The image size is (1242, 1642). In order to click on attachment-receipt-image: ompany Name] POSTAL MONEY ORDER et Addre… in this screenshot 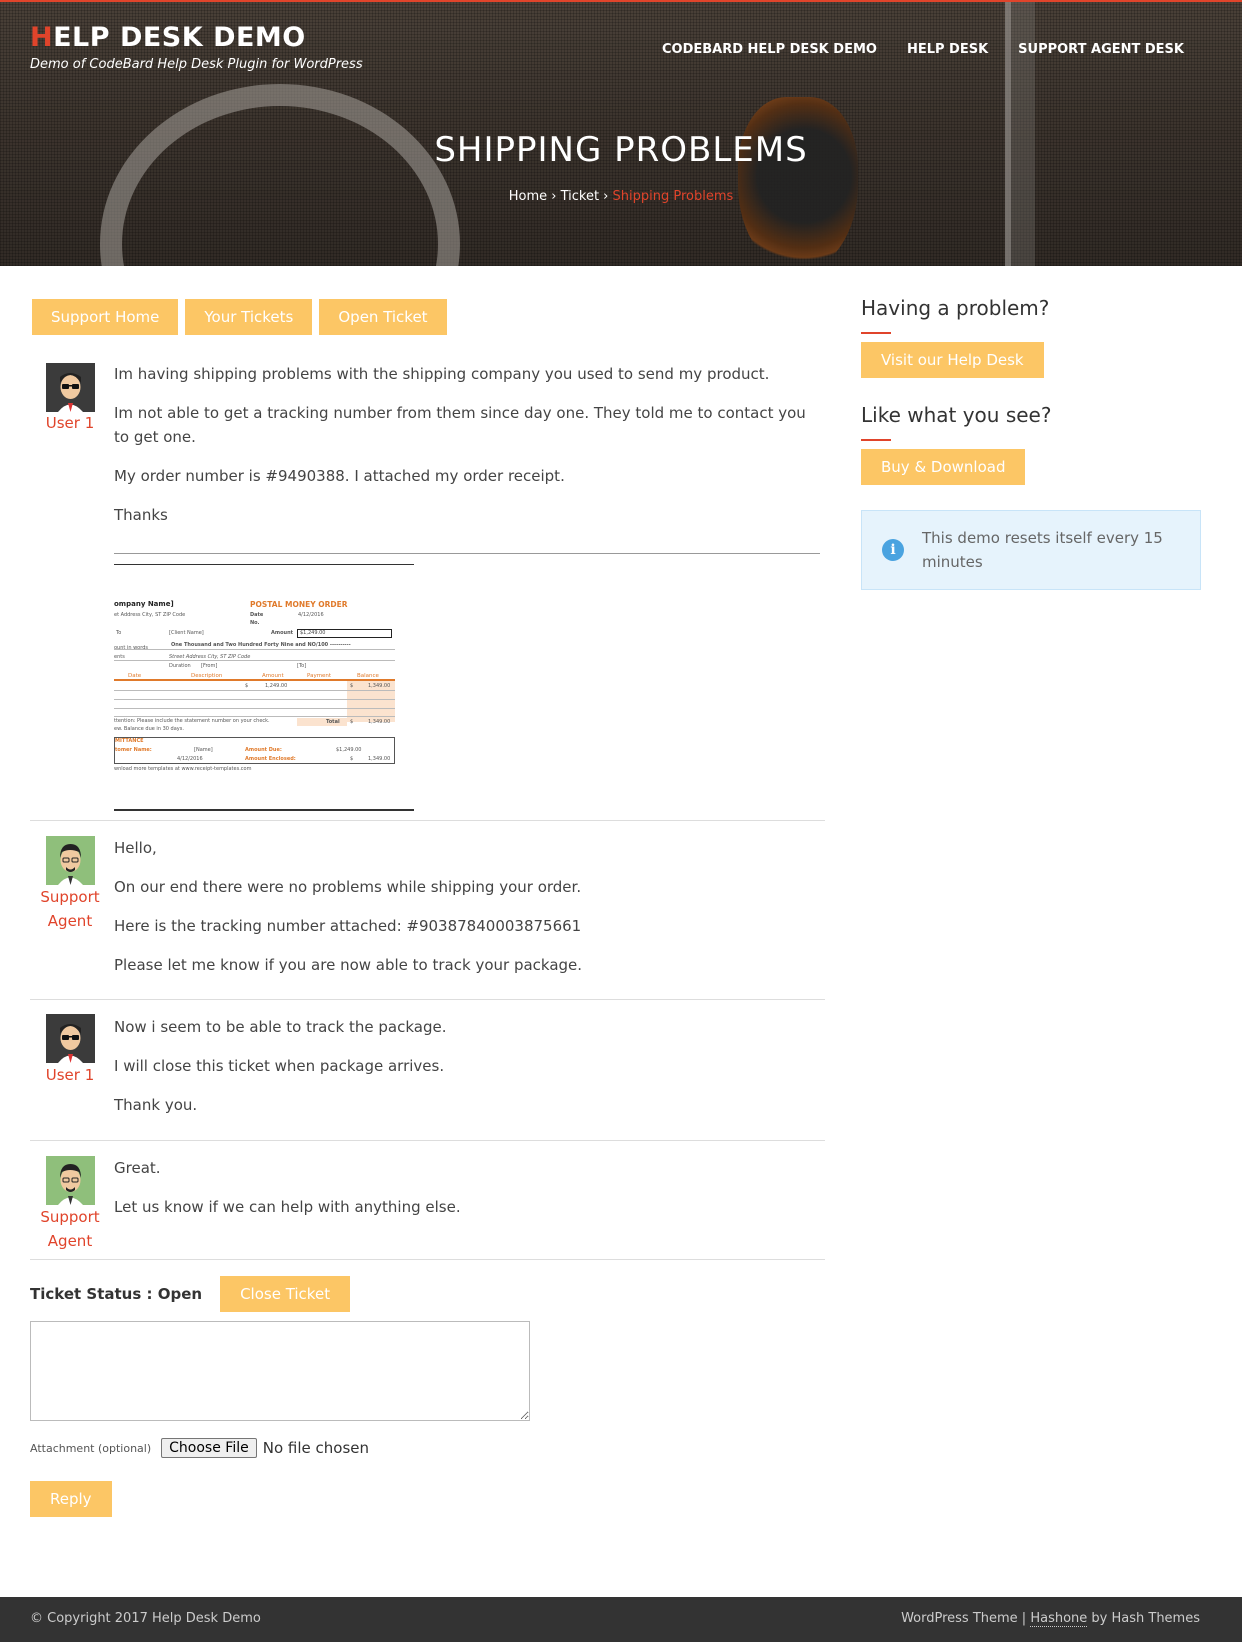, I will do `click(254, 683)`.